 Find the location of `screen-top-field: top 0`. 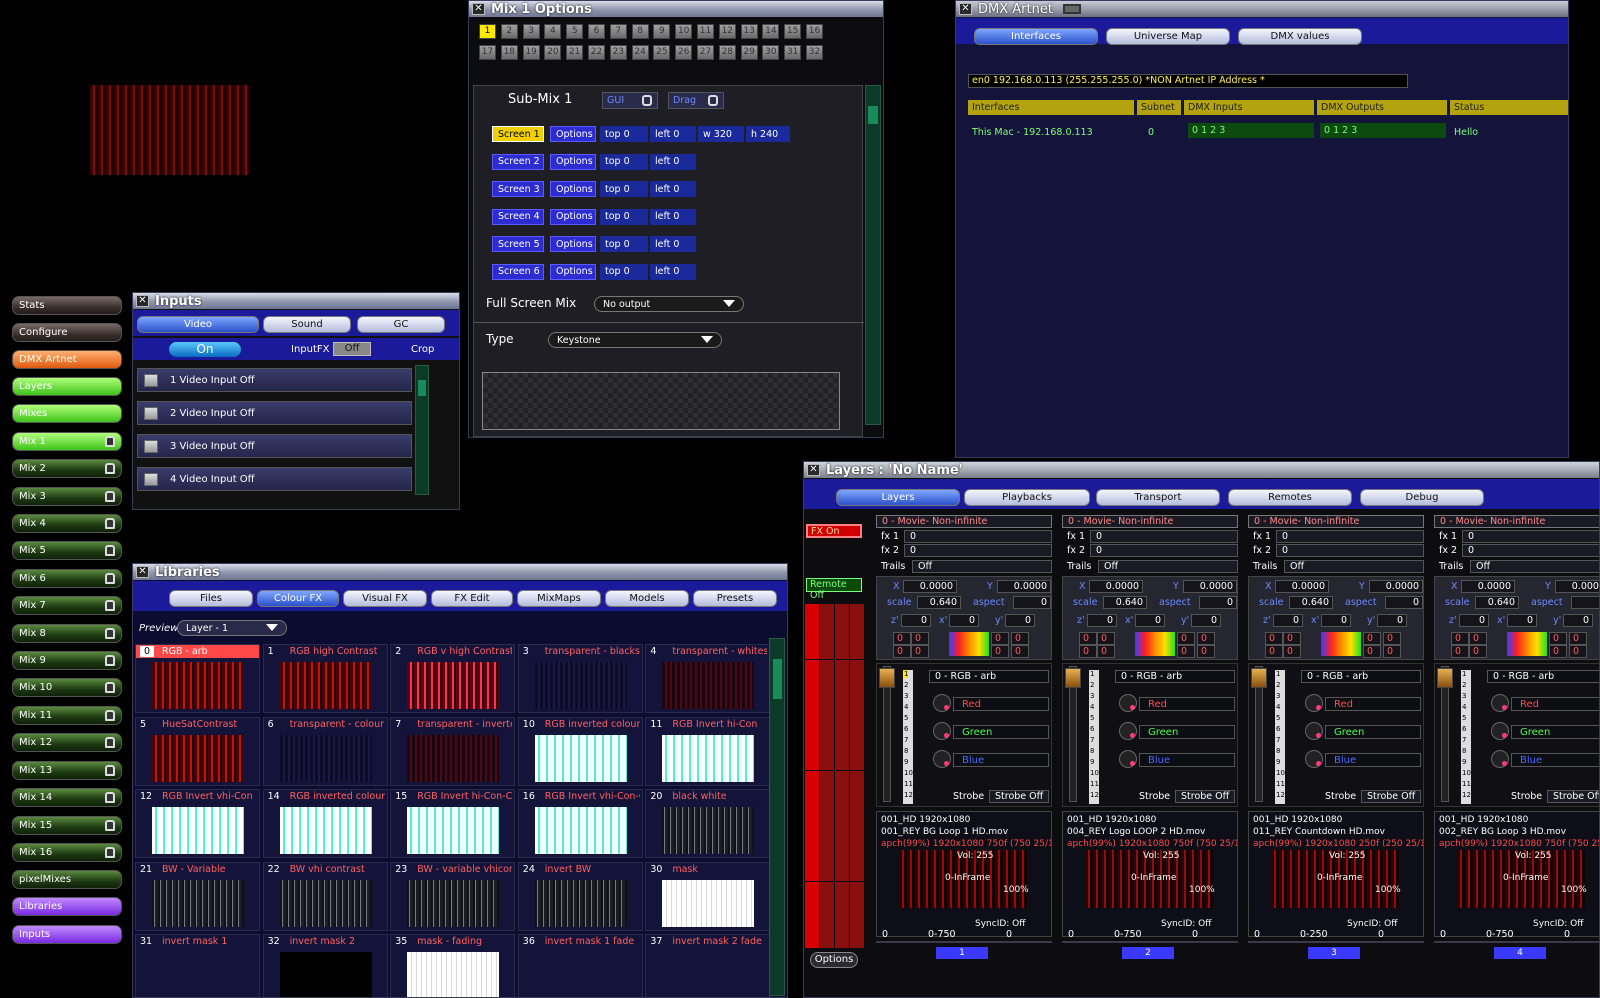

screen-top-field: top 0 is located at coordinates (624, 161).